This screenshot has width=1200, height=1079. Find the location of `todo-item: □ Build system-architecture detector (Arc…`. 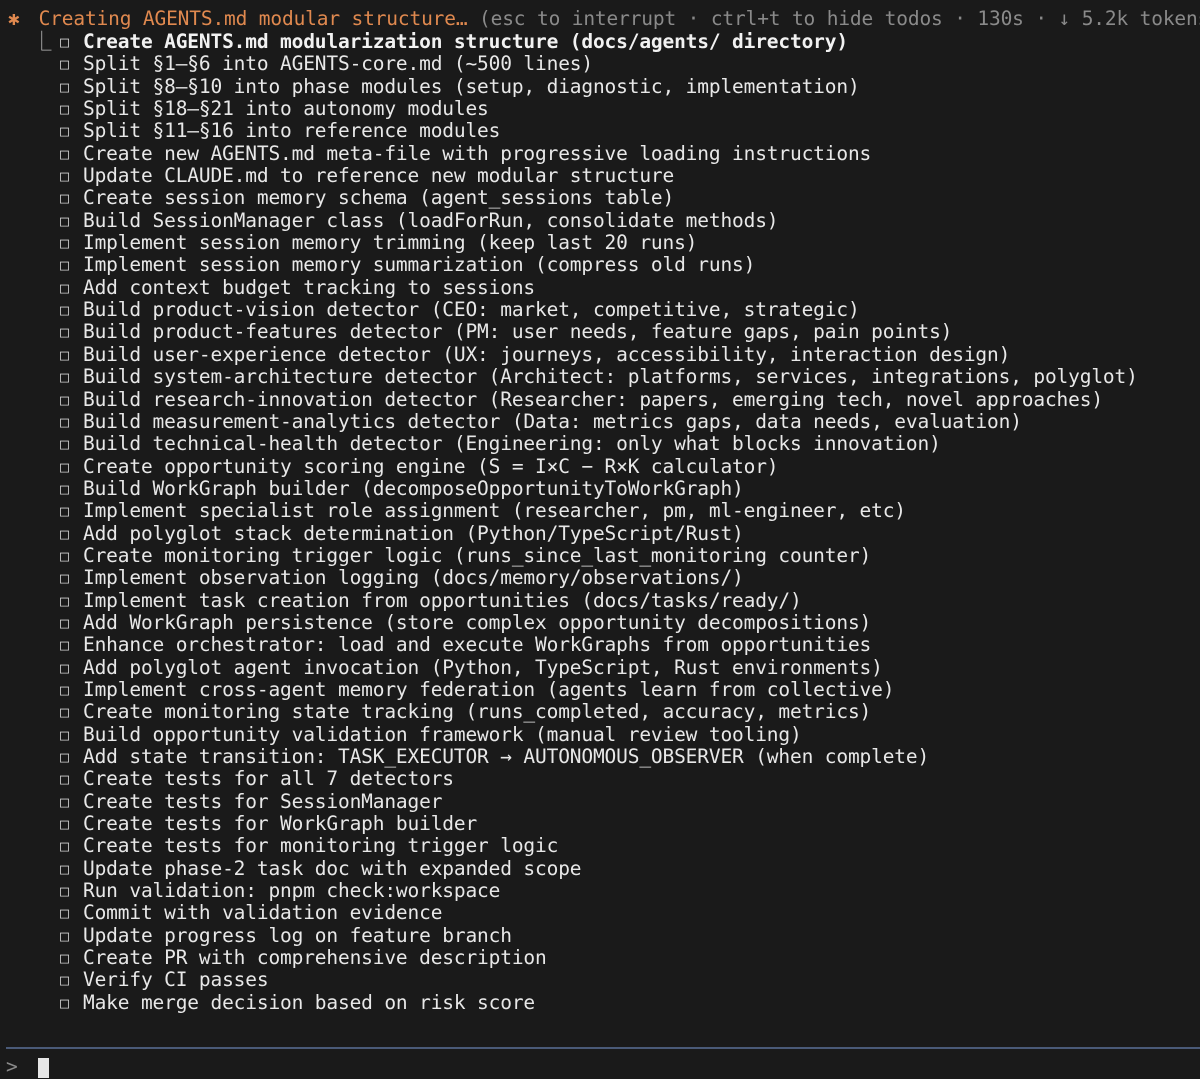

todo-item: □ Build system-architecture detector (Arc… is located at coordinates (612, 376).